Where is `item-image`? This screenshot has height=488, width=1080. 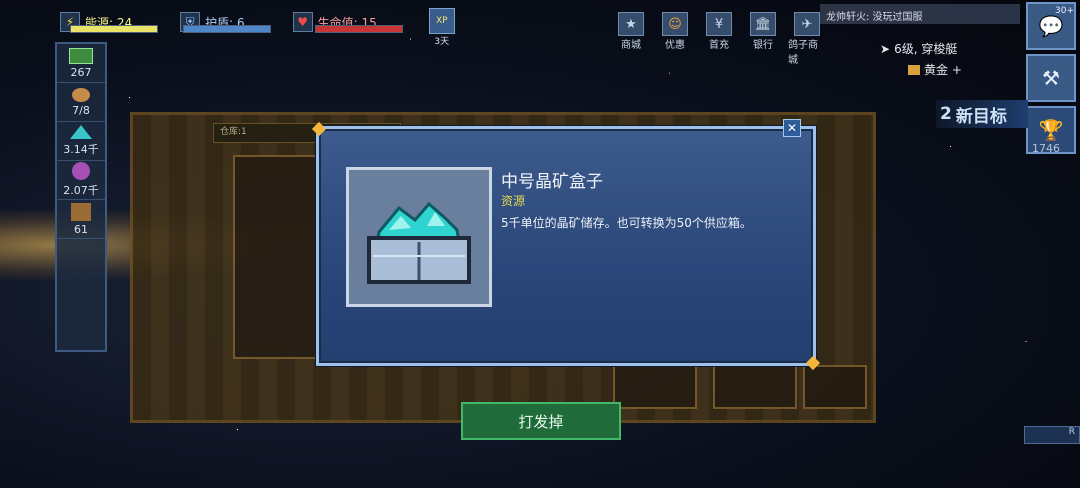 item-image is located at coordinates (419, 237).